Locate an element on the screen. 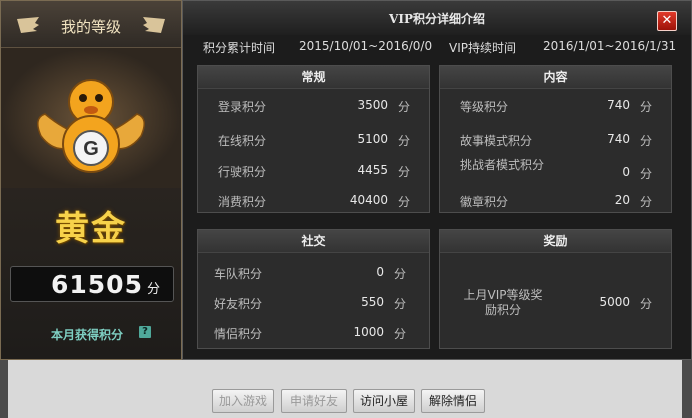  dialog-header: VIP积分详细介绍 ✕ is located at coordinates (437, 18).